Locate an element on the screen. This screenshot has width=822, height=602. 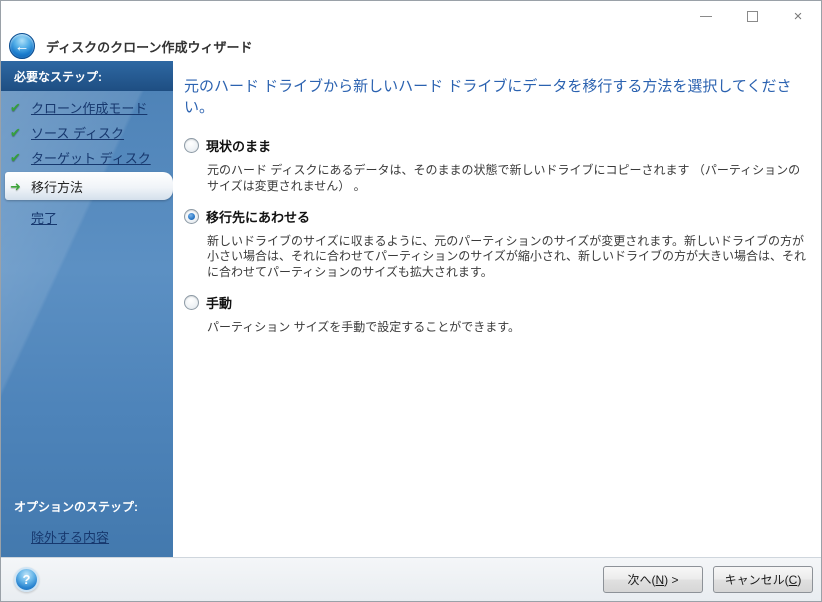
radio-as-is: 現状のまま is located at coordinates (496, 145).